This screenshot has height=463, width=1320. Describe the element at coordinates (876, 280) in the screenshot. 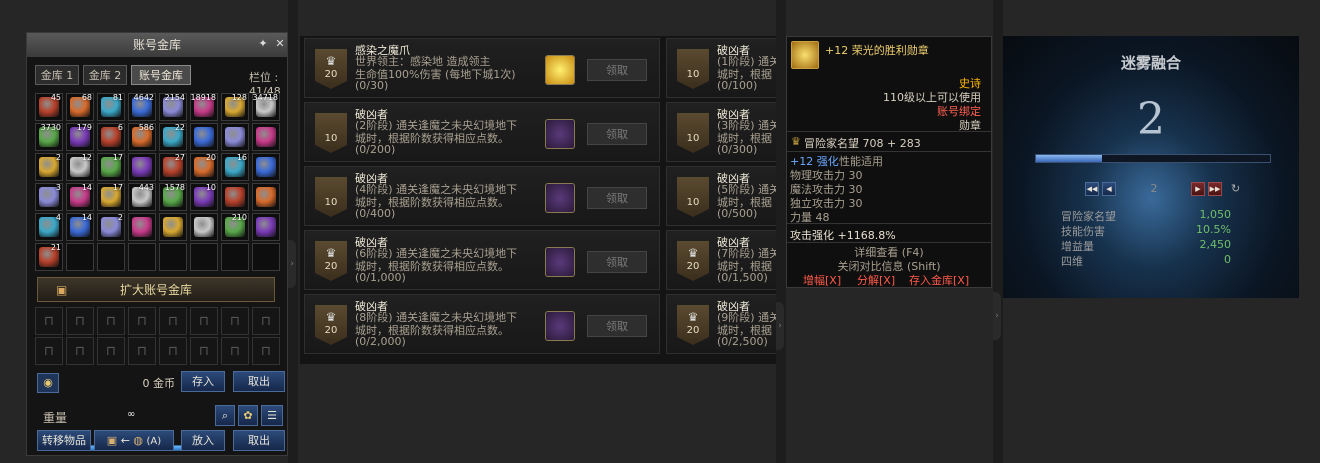

I see `disassemble-action: 分解[X]` at that location.